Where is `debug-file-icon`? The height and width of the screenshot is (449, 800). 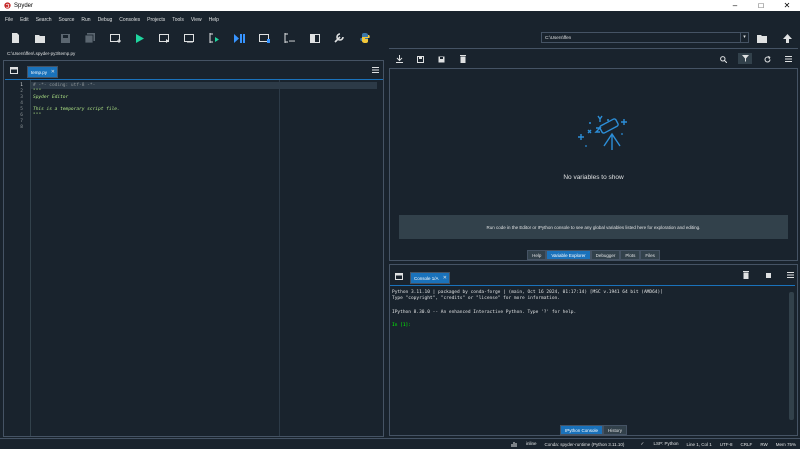 debug-file-icon is located at coordinates (239, 38).